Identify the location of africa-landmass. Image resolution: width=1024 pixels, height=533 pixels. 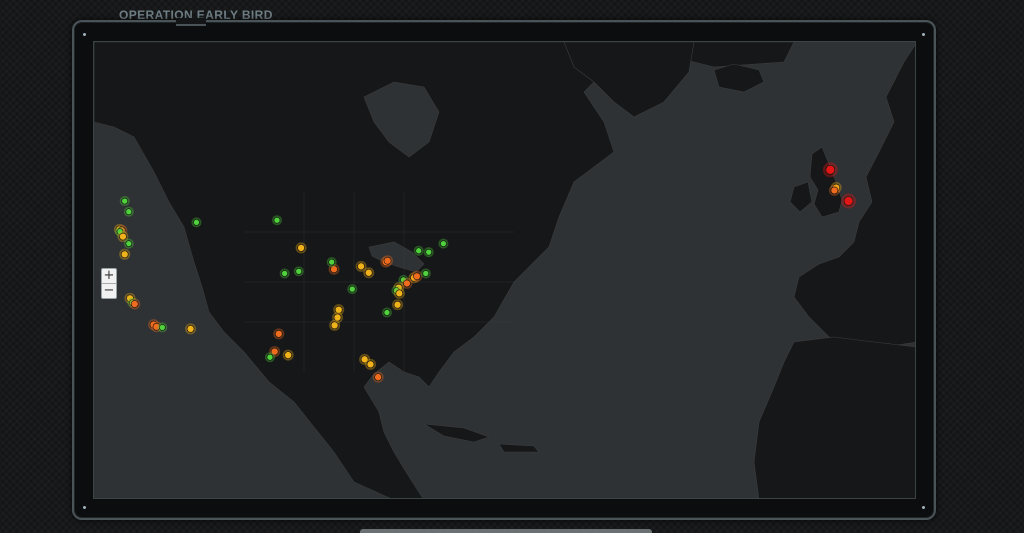
(834, 417).